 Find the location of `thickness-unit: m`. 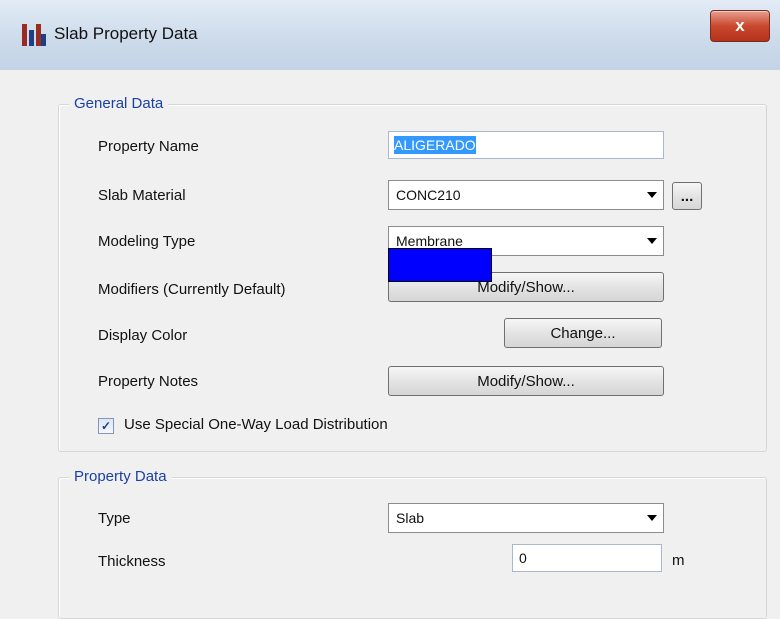

thickness-unit: m is located at coordinates (678, 560).